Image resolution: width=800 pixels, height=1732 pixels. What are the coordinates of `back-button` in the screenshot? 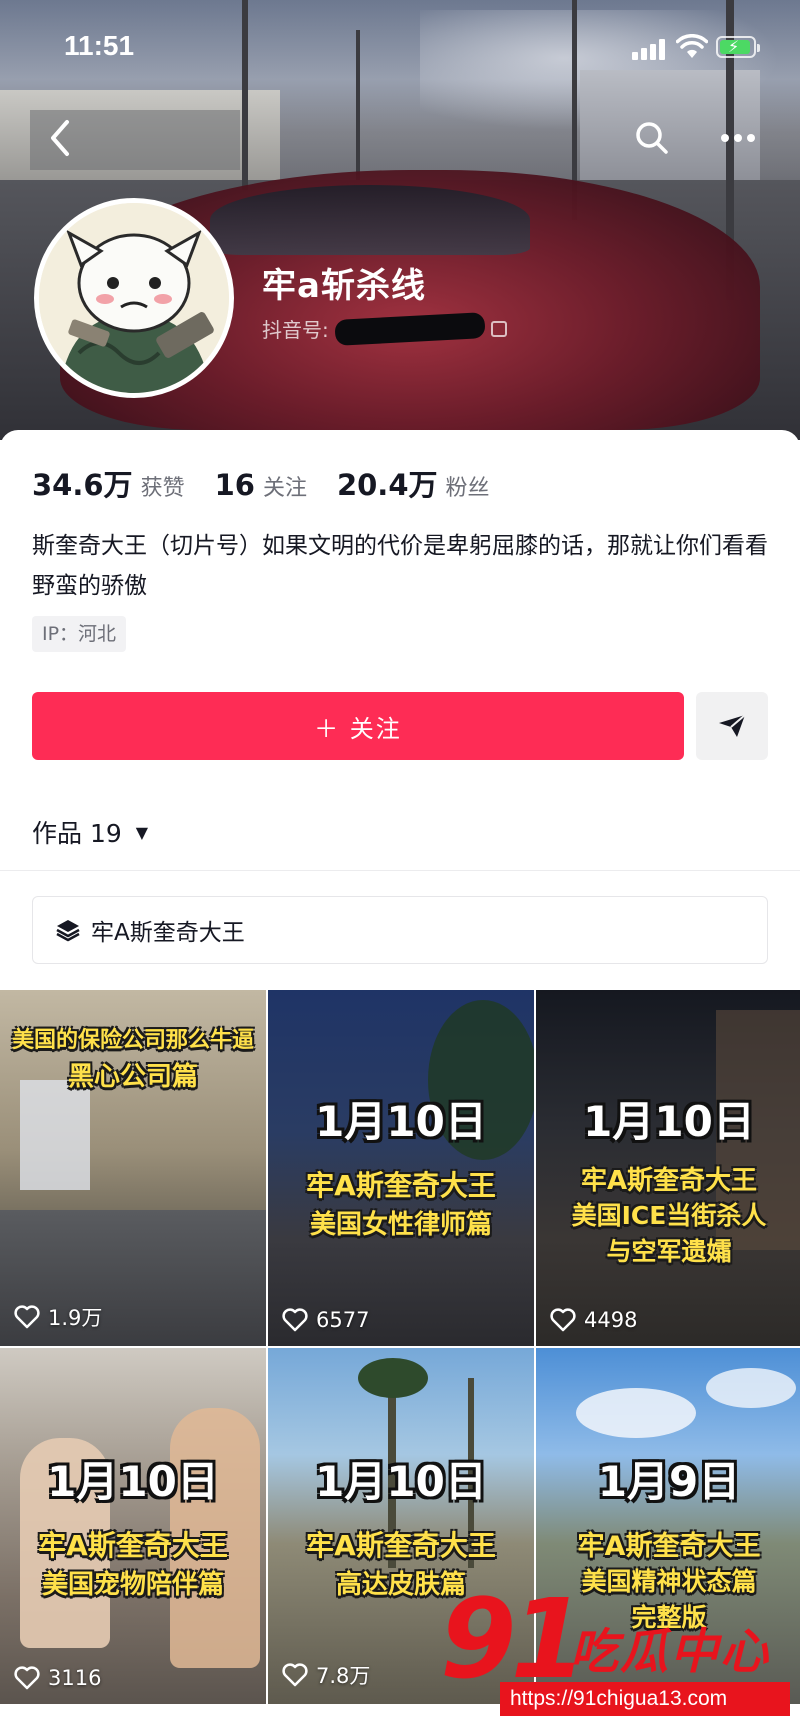 It's located at (60, 138).